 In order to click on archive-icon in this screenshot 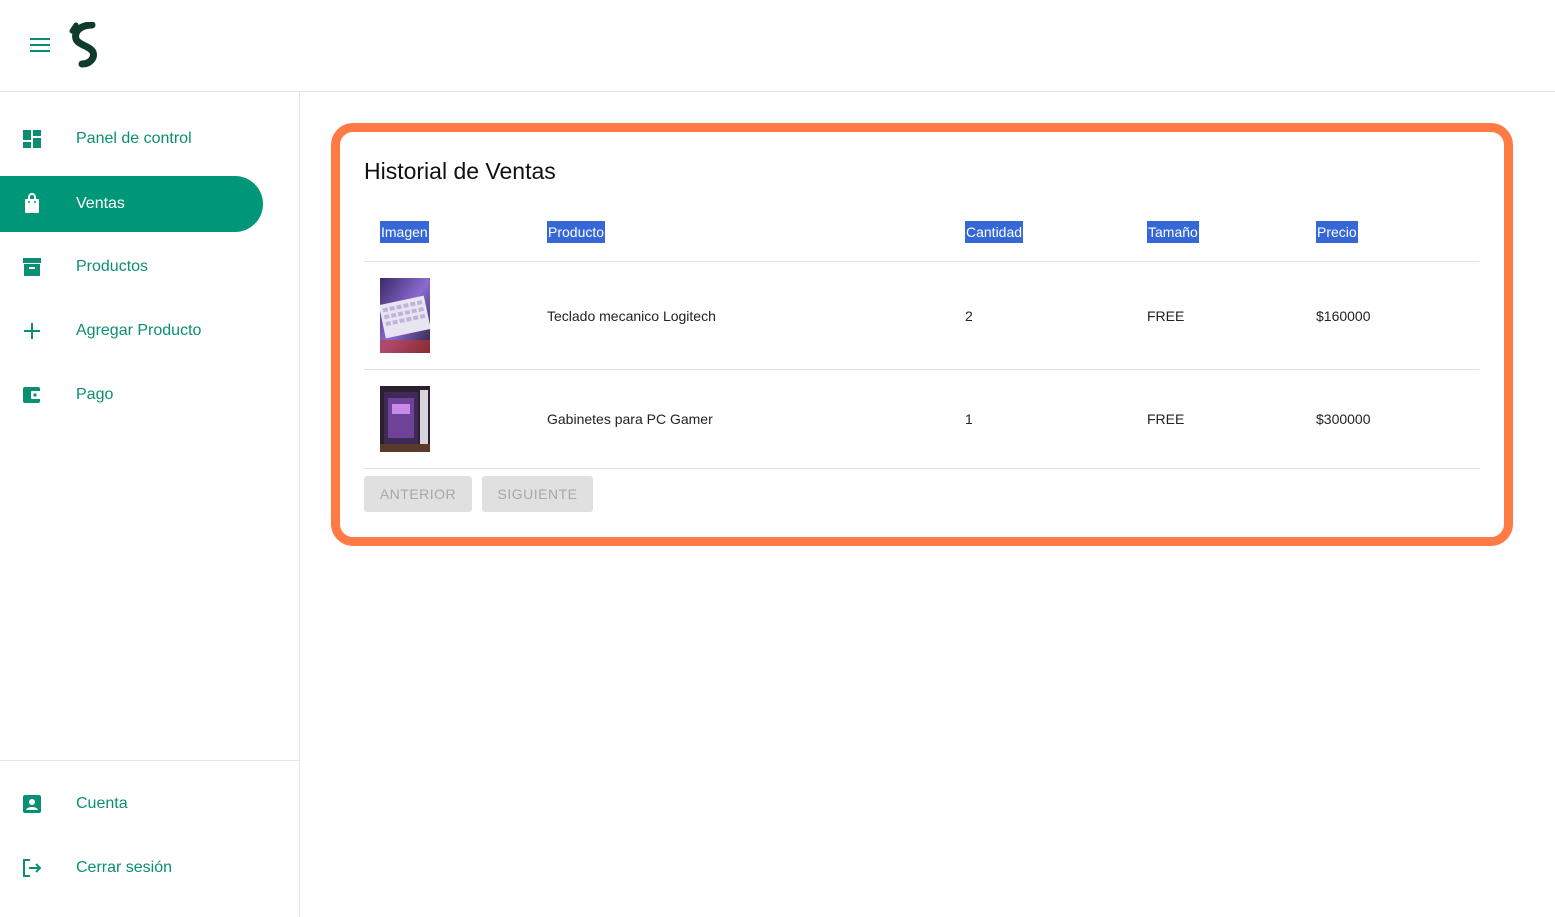, I will do `click(32, 267)`.